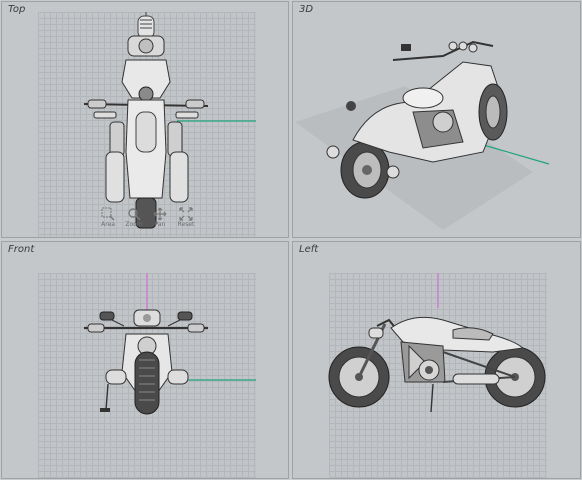 Image resolution: width=582 pixels, height=480 pixels. Describe the element at coordinates (21, 249) in the screenshot. I see `viewport-label-front: Front` at that location.